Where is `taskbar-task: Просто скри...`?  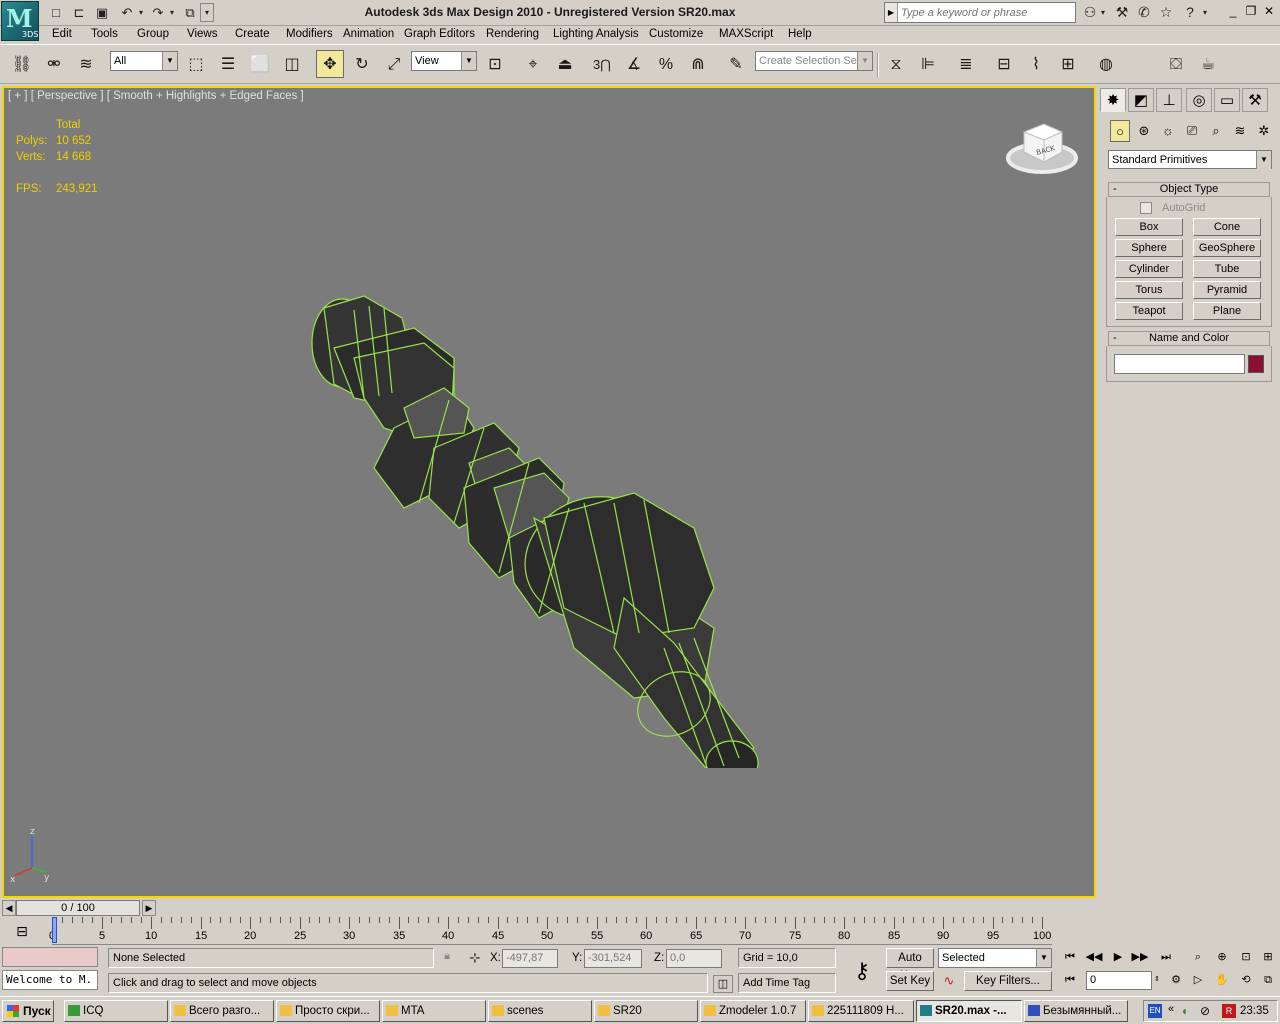
taskbar-task: Просто скри... is located at coordinates (328, 1011).